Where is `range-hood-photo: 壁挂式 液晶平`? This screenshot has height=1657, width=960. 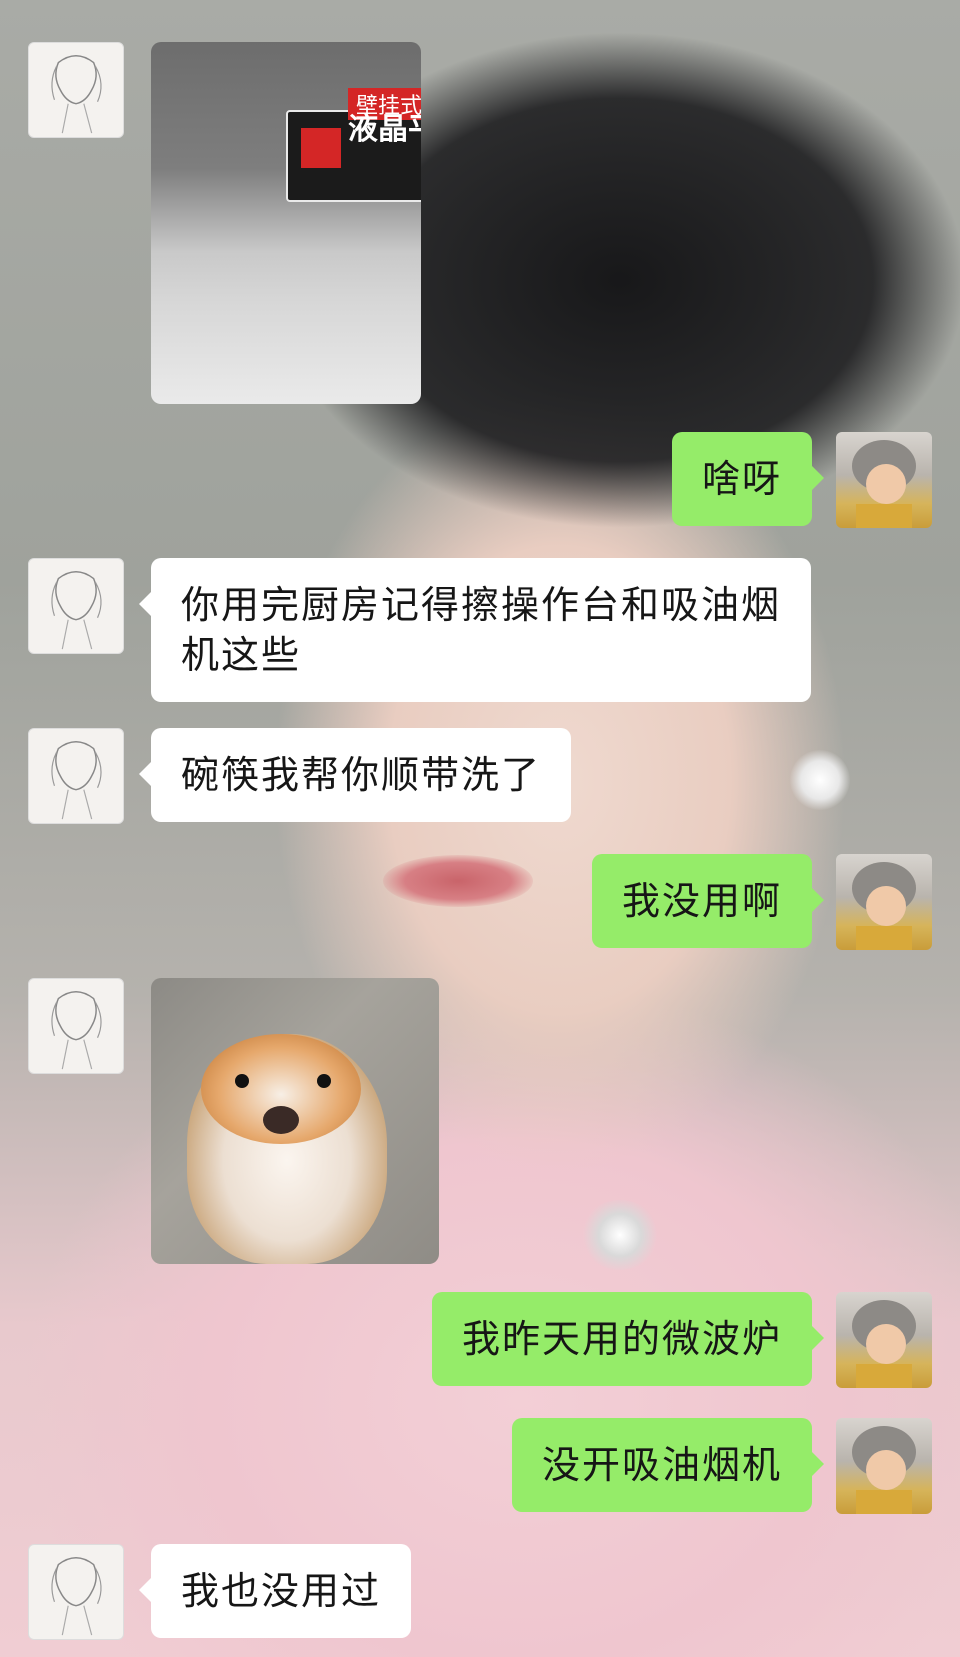 range-hood-photo: 壁挂式 液晶平 is located at coordinates (286, 223).